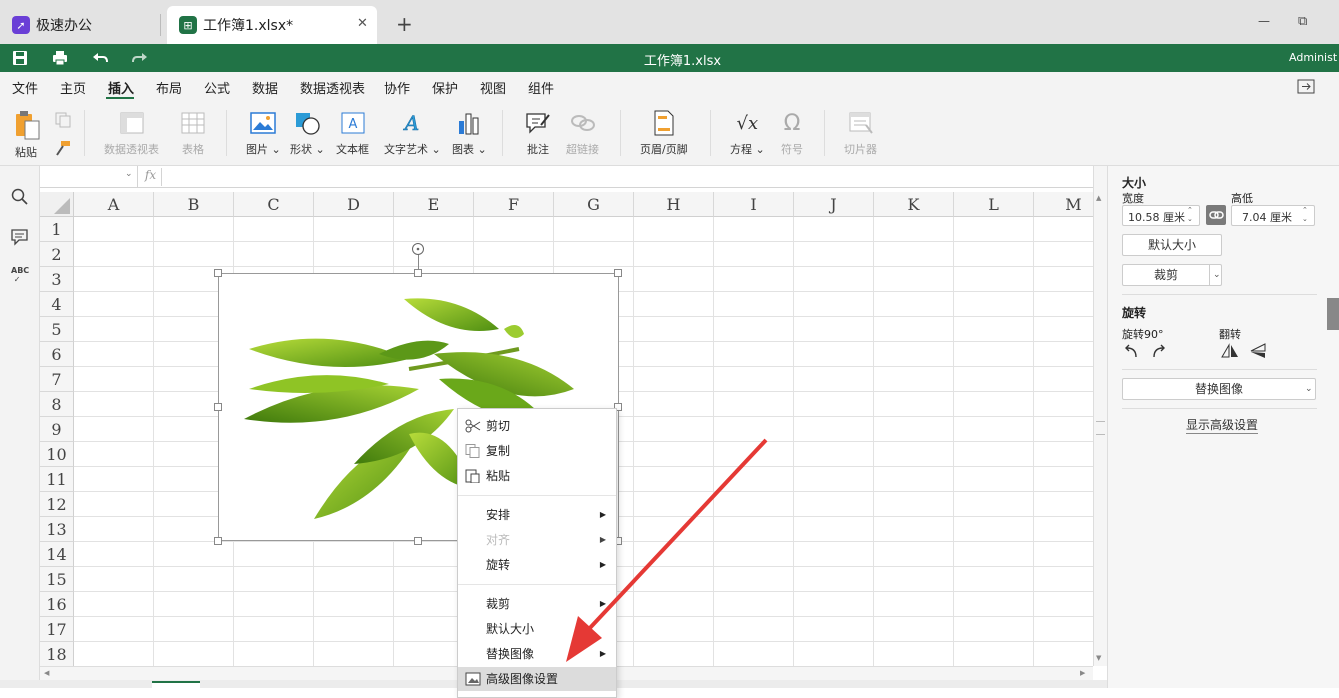 This screenshot has width=1339, height=698. Describe the element at coordinates (307, 133) in the screenshot. I see `shape-button: 形状 ⌄` at that location.